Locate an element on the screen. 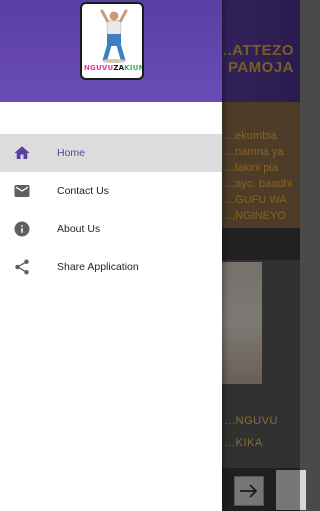  menu-item-about-us: About Us is located at coordinates (111, 229).